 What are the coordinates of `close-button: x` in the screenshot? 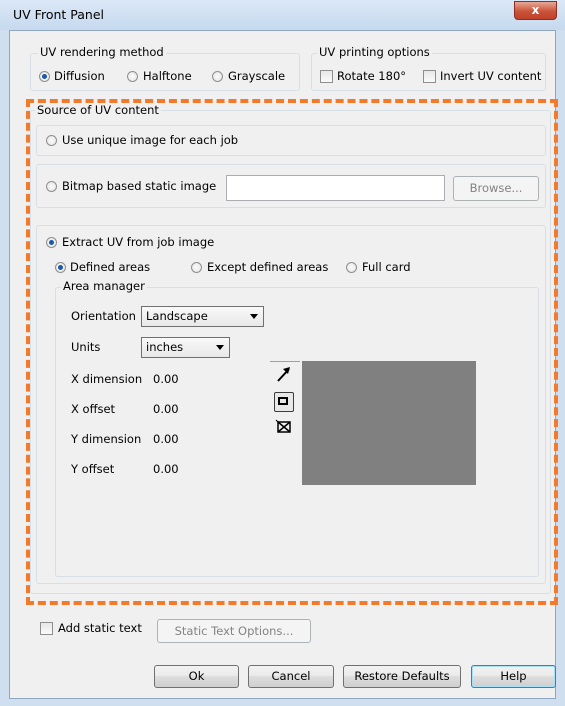 It's located at (535, 10).